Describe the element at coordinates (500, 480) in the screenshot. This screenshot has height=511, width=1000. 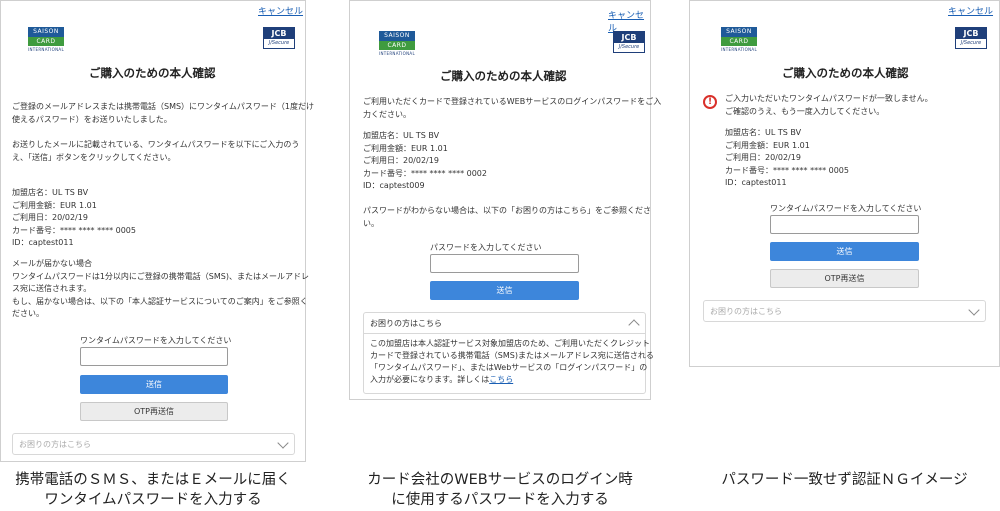
I see `caption-line: カード会社のWEBサービスのログイン時` at that location.